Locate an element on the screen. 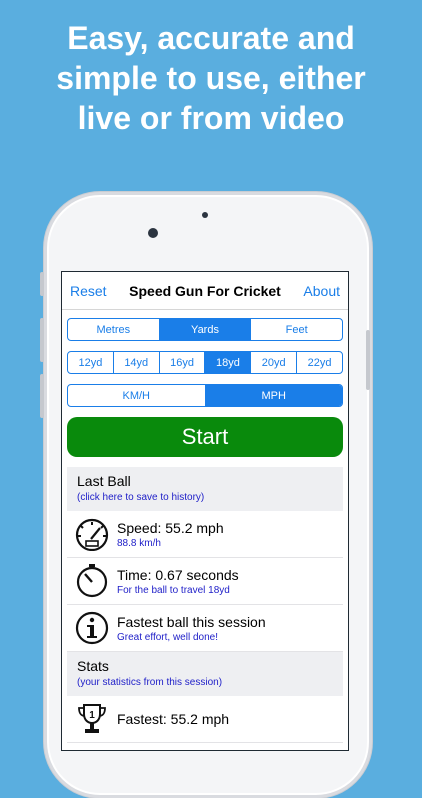 Image resolution: width=422 pixels, height=798 pixels. stats-fastest-value: Fastest: 55.2 mph is located at coordinates (173, 719).